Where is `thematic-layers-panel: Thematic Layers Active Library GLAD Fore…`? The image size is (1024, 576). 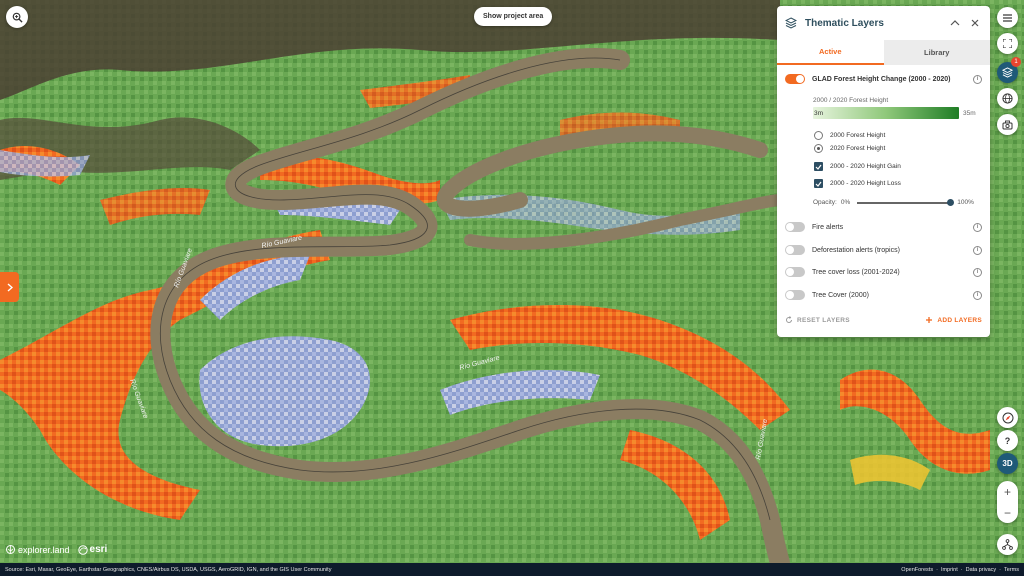 thematic-layers-panel: Thematic Layers Active Library GLAD Fore… is located at coordinates (883, 171).